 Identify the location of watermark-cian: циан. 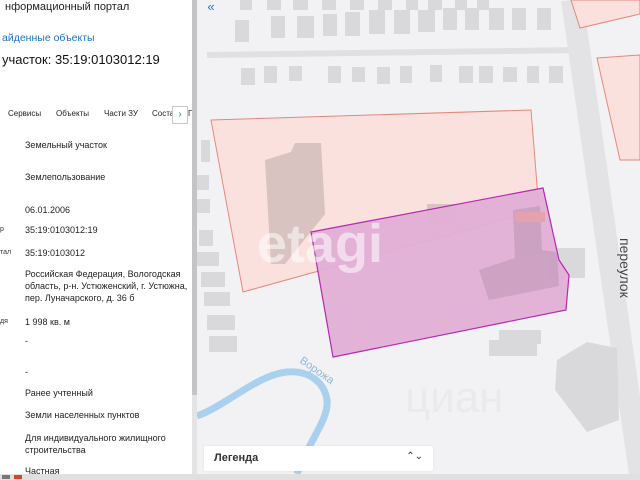
(454, 397).